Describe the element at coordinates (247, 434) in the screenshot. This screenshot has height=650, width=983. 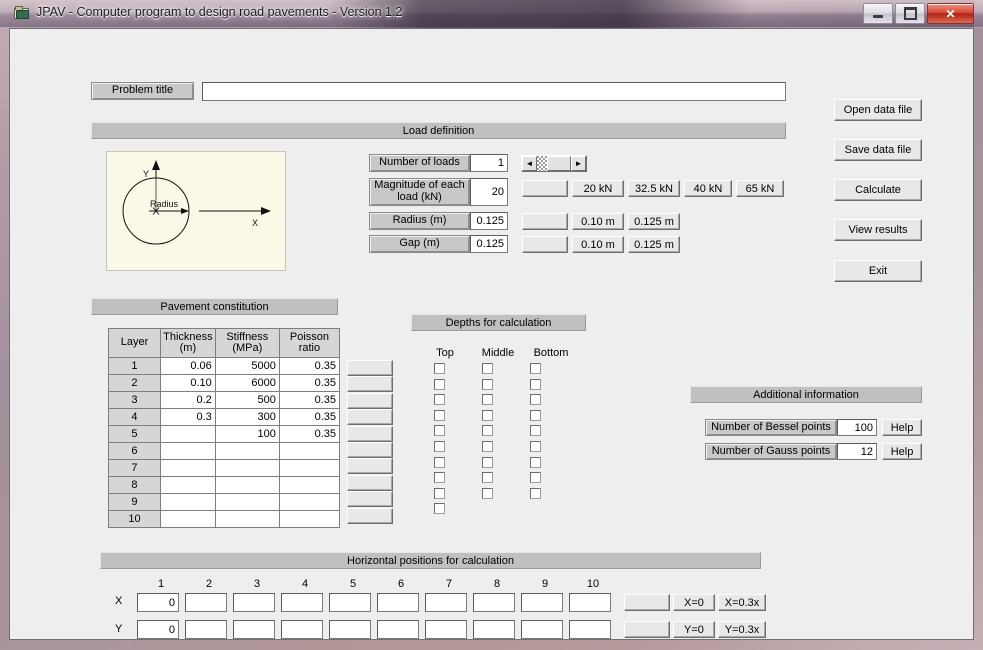
I see `stiffness-cell: 100` at that location.